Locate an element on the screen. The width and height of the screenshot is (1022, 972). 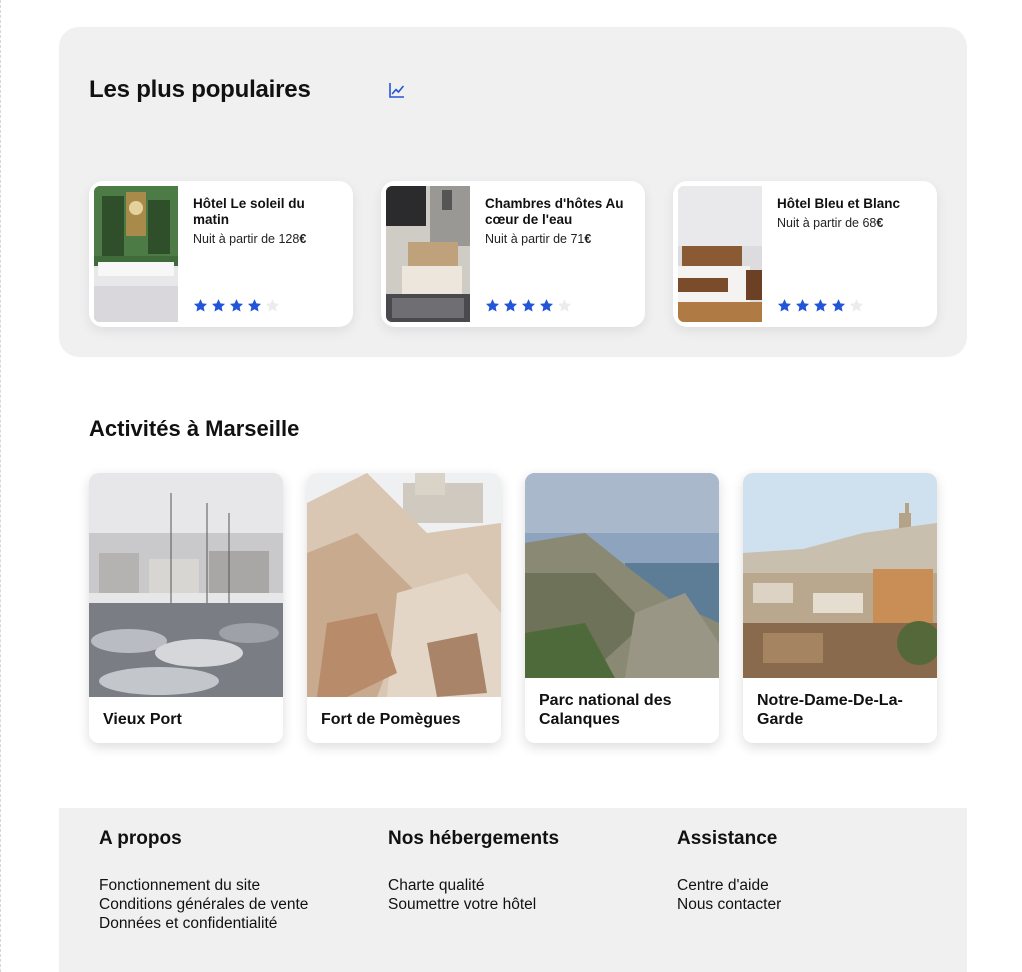
popular-title: Les plus populaires is located at coordinates (200, 89).